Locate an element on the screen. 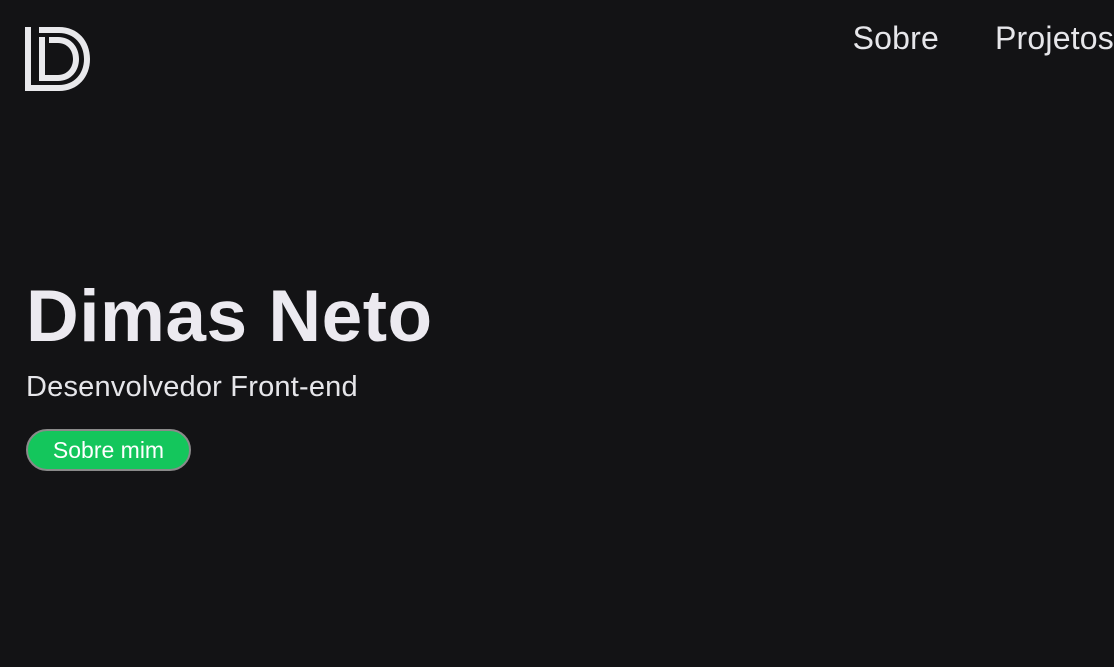 The image size is (1114, 667). logo-icon is located at coordinates (58, 60).